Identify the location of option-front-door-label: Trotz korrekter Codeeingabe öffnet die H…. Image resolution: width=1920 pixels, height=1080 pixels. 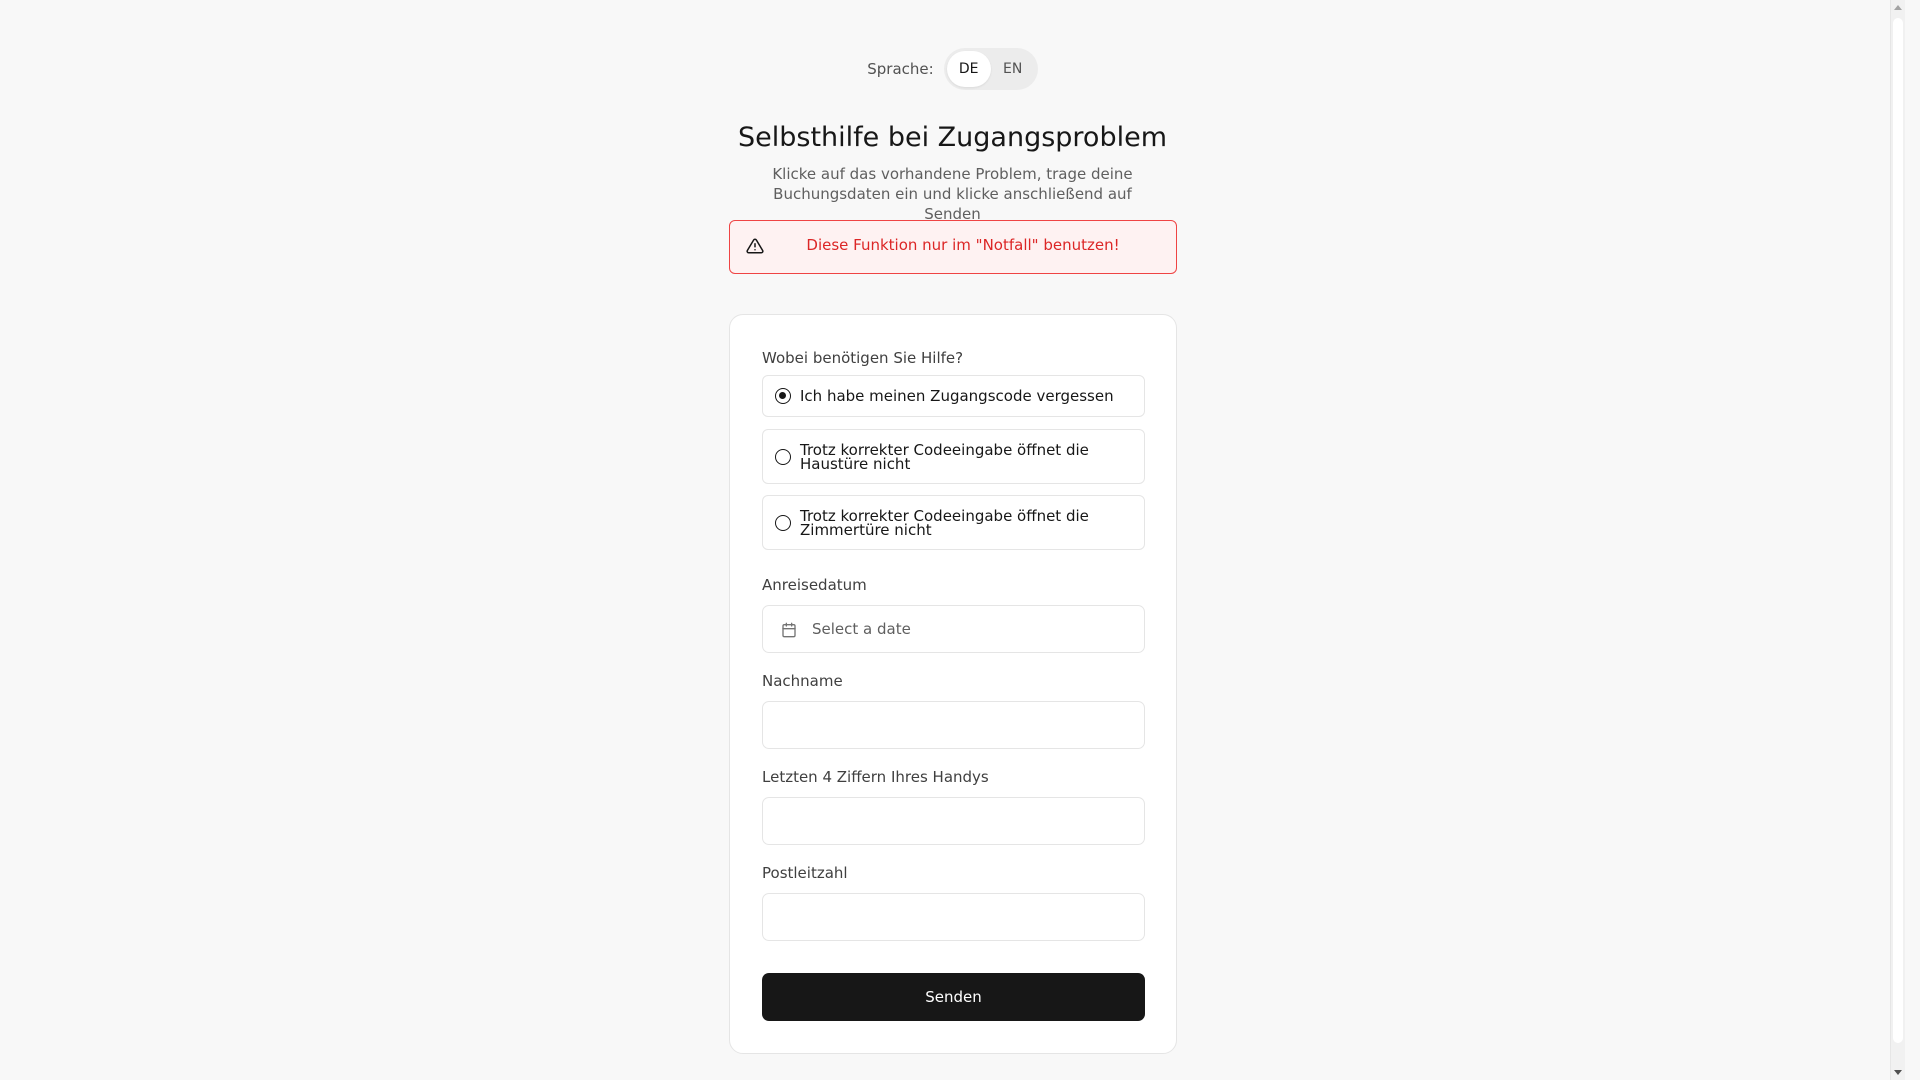
(944, 456).